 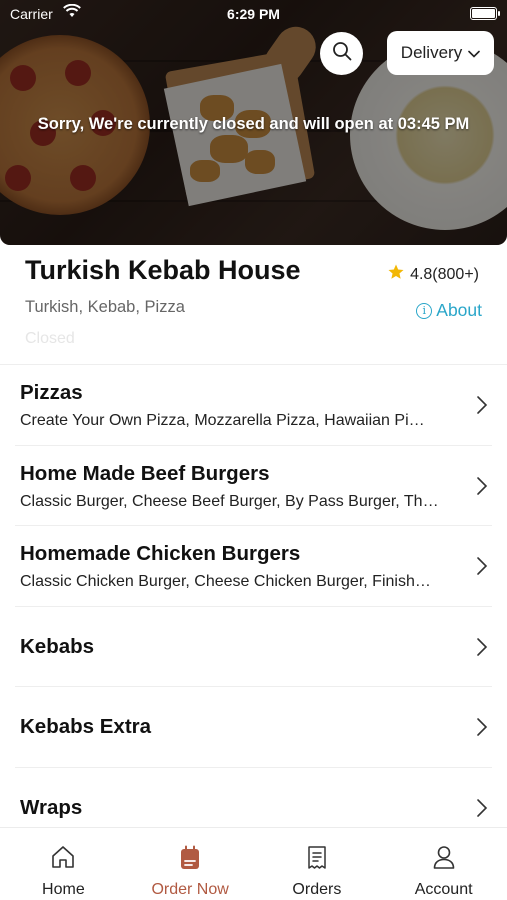 I want to click on category-title: Home Made Beef Burgers, so click(x=145, y=473).